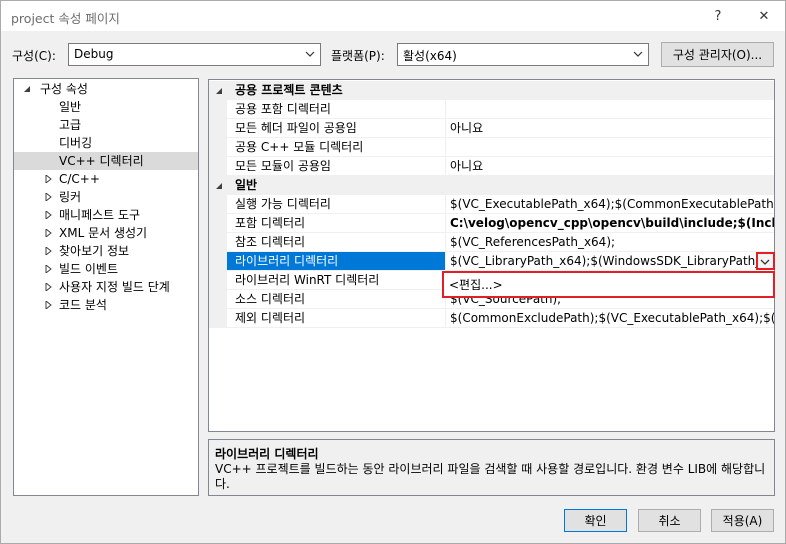 Image resolution: width=786 pixels, height=544 pixels. I want to click on platform-combo: 활성(x64), so click(523, 54).